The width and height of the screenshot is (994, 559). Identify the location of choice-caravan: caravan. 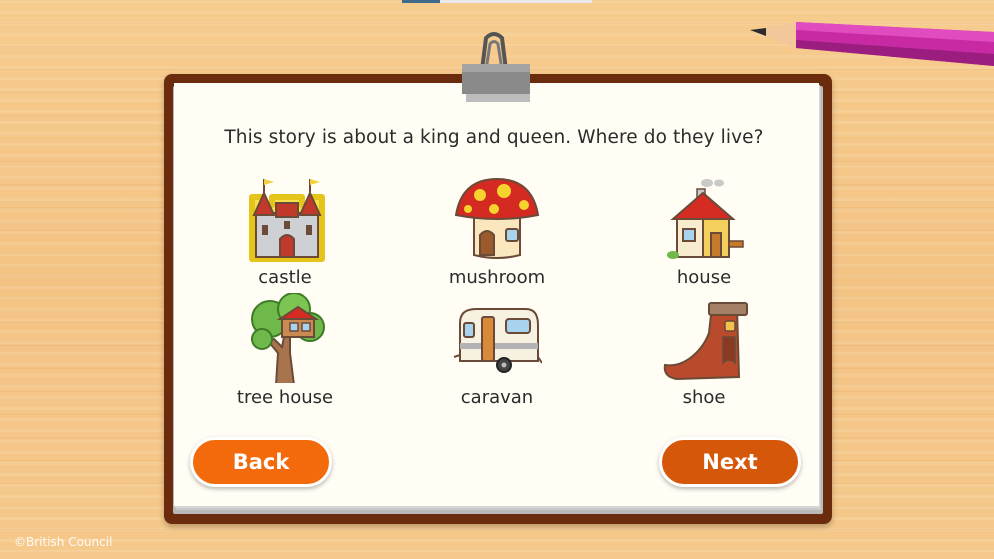
(497, 353).